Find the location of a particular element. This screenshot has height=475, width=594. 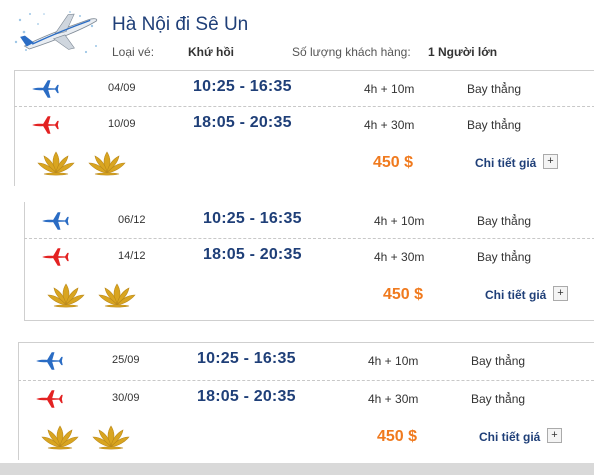

return-flight-row: 10/09 18:05 - 20:35 4h + 30m Bay thẳng is located at coordinates (297, 124).